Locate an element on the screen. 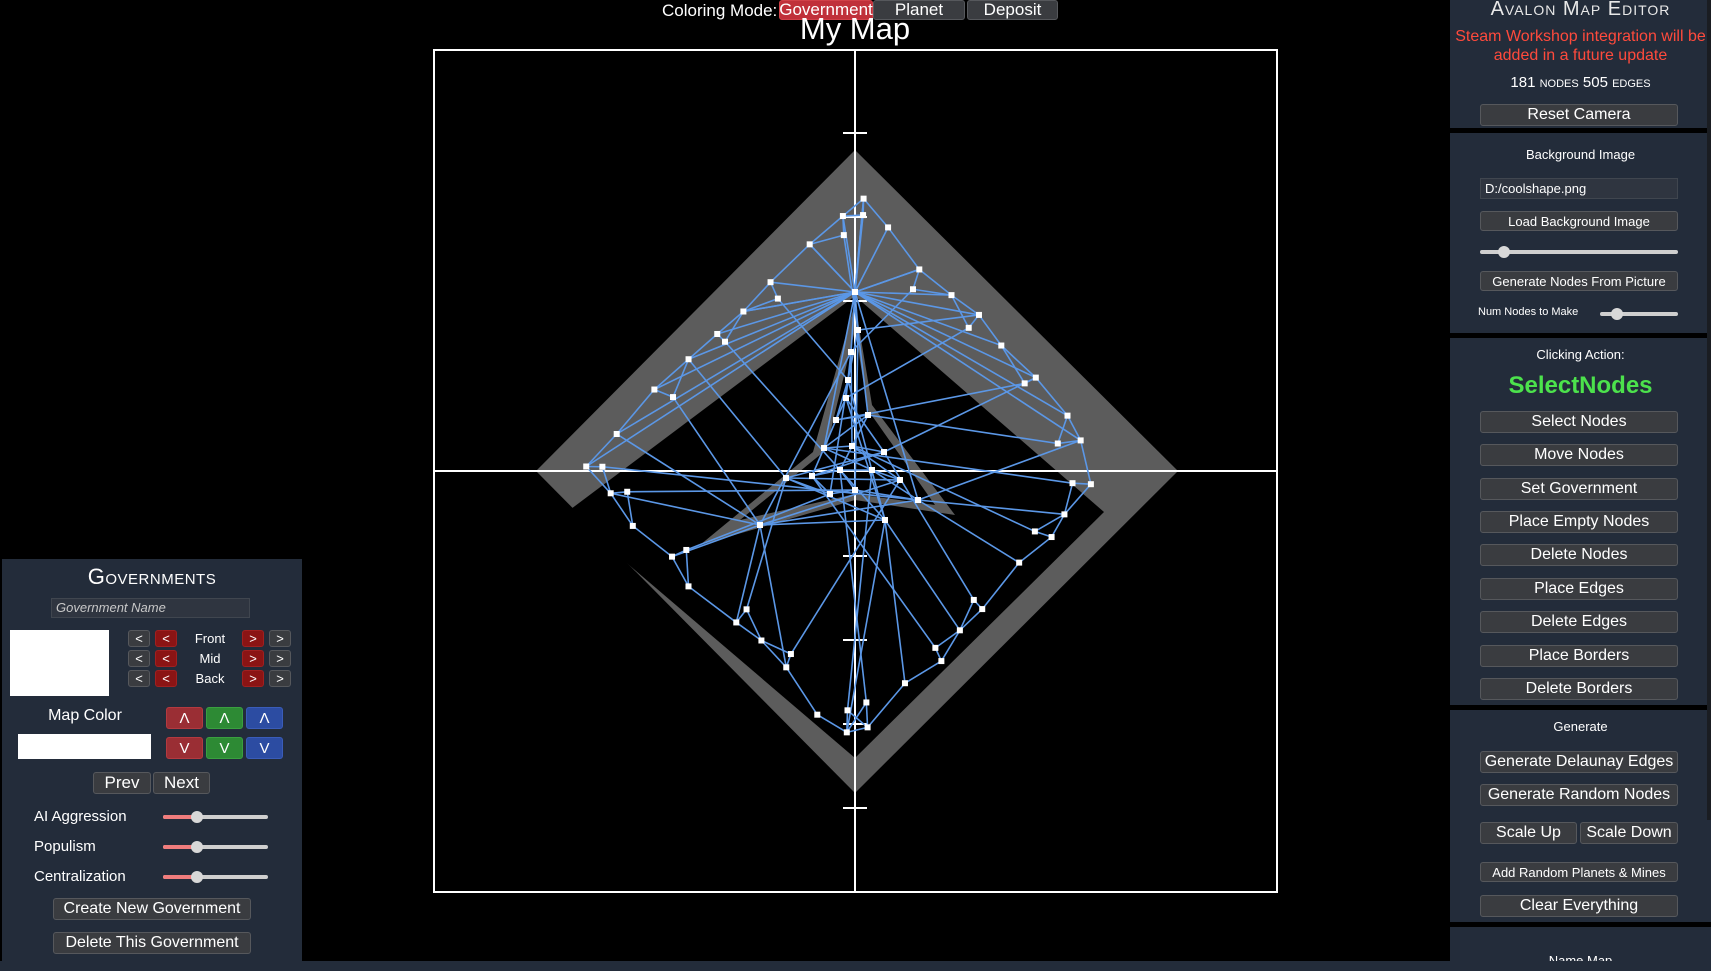  back-prev-button: < is located at coordinates (166, 678).